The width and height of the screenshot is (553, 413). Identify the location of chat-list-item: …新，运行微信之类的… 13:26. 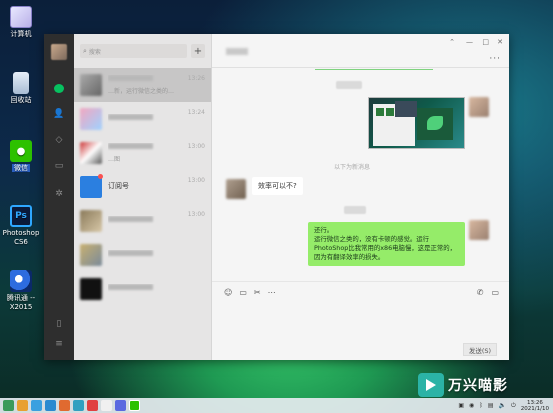
(142, 85).